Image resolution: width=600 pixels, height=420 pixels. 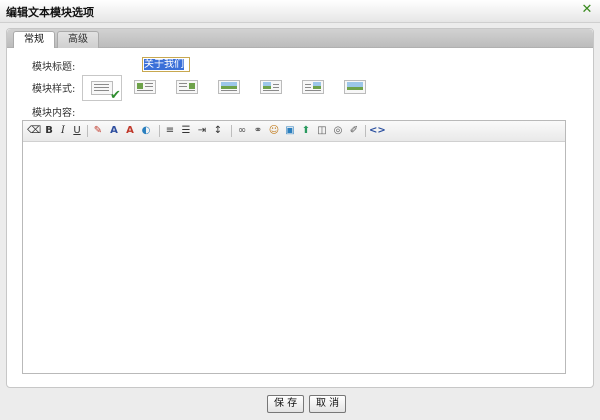 What do you see at coordinates (218, 131) in the screenshot?
I see `line-spacing-icon: ↕` at bounding box center [218, 131].